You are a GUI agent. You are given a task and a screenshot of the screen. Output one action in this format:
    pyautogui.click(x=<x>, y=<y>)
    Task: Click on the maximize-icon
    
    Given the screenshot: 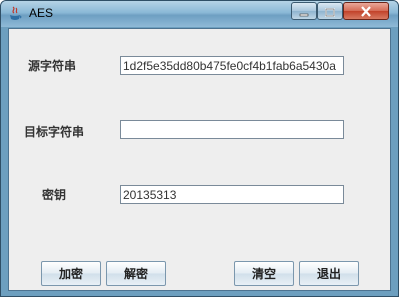 What is the action you would take?
    pyautogui.click(x=330, y=11)
    